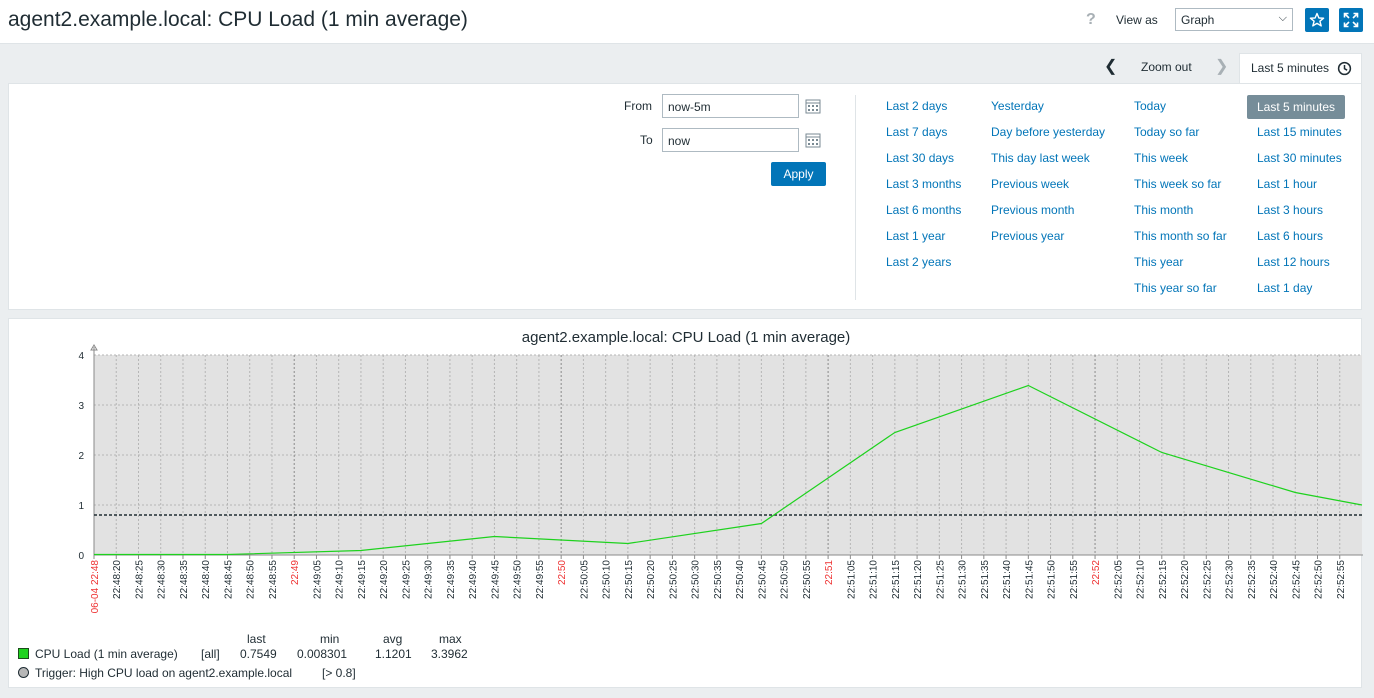 The height and width of the screenshot is (698, 1374). Describe the element at coordinates (798, 174) in the screenshot. I see `apply-button: Apply` at that location.